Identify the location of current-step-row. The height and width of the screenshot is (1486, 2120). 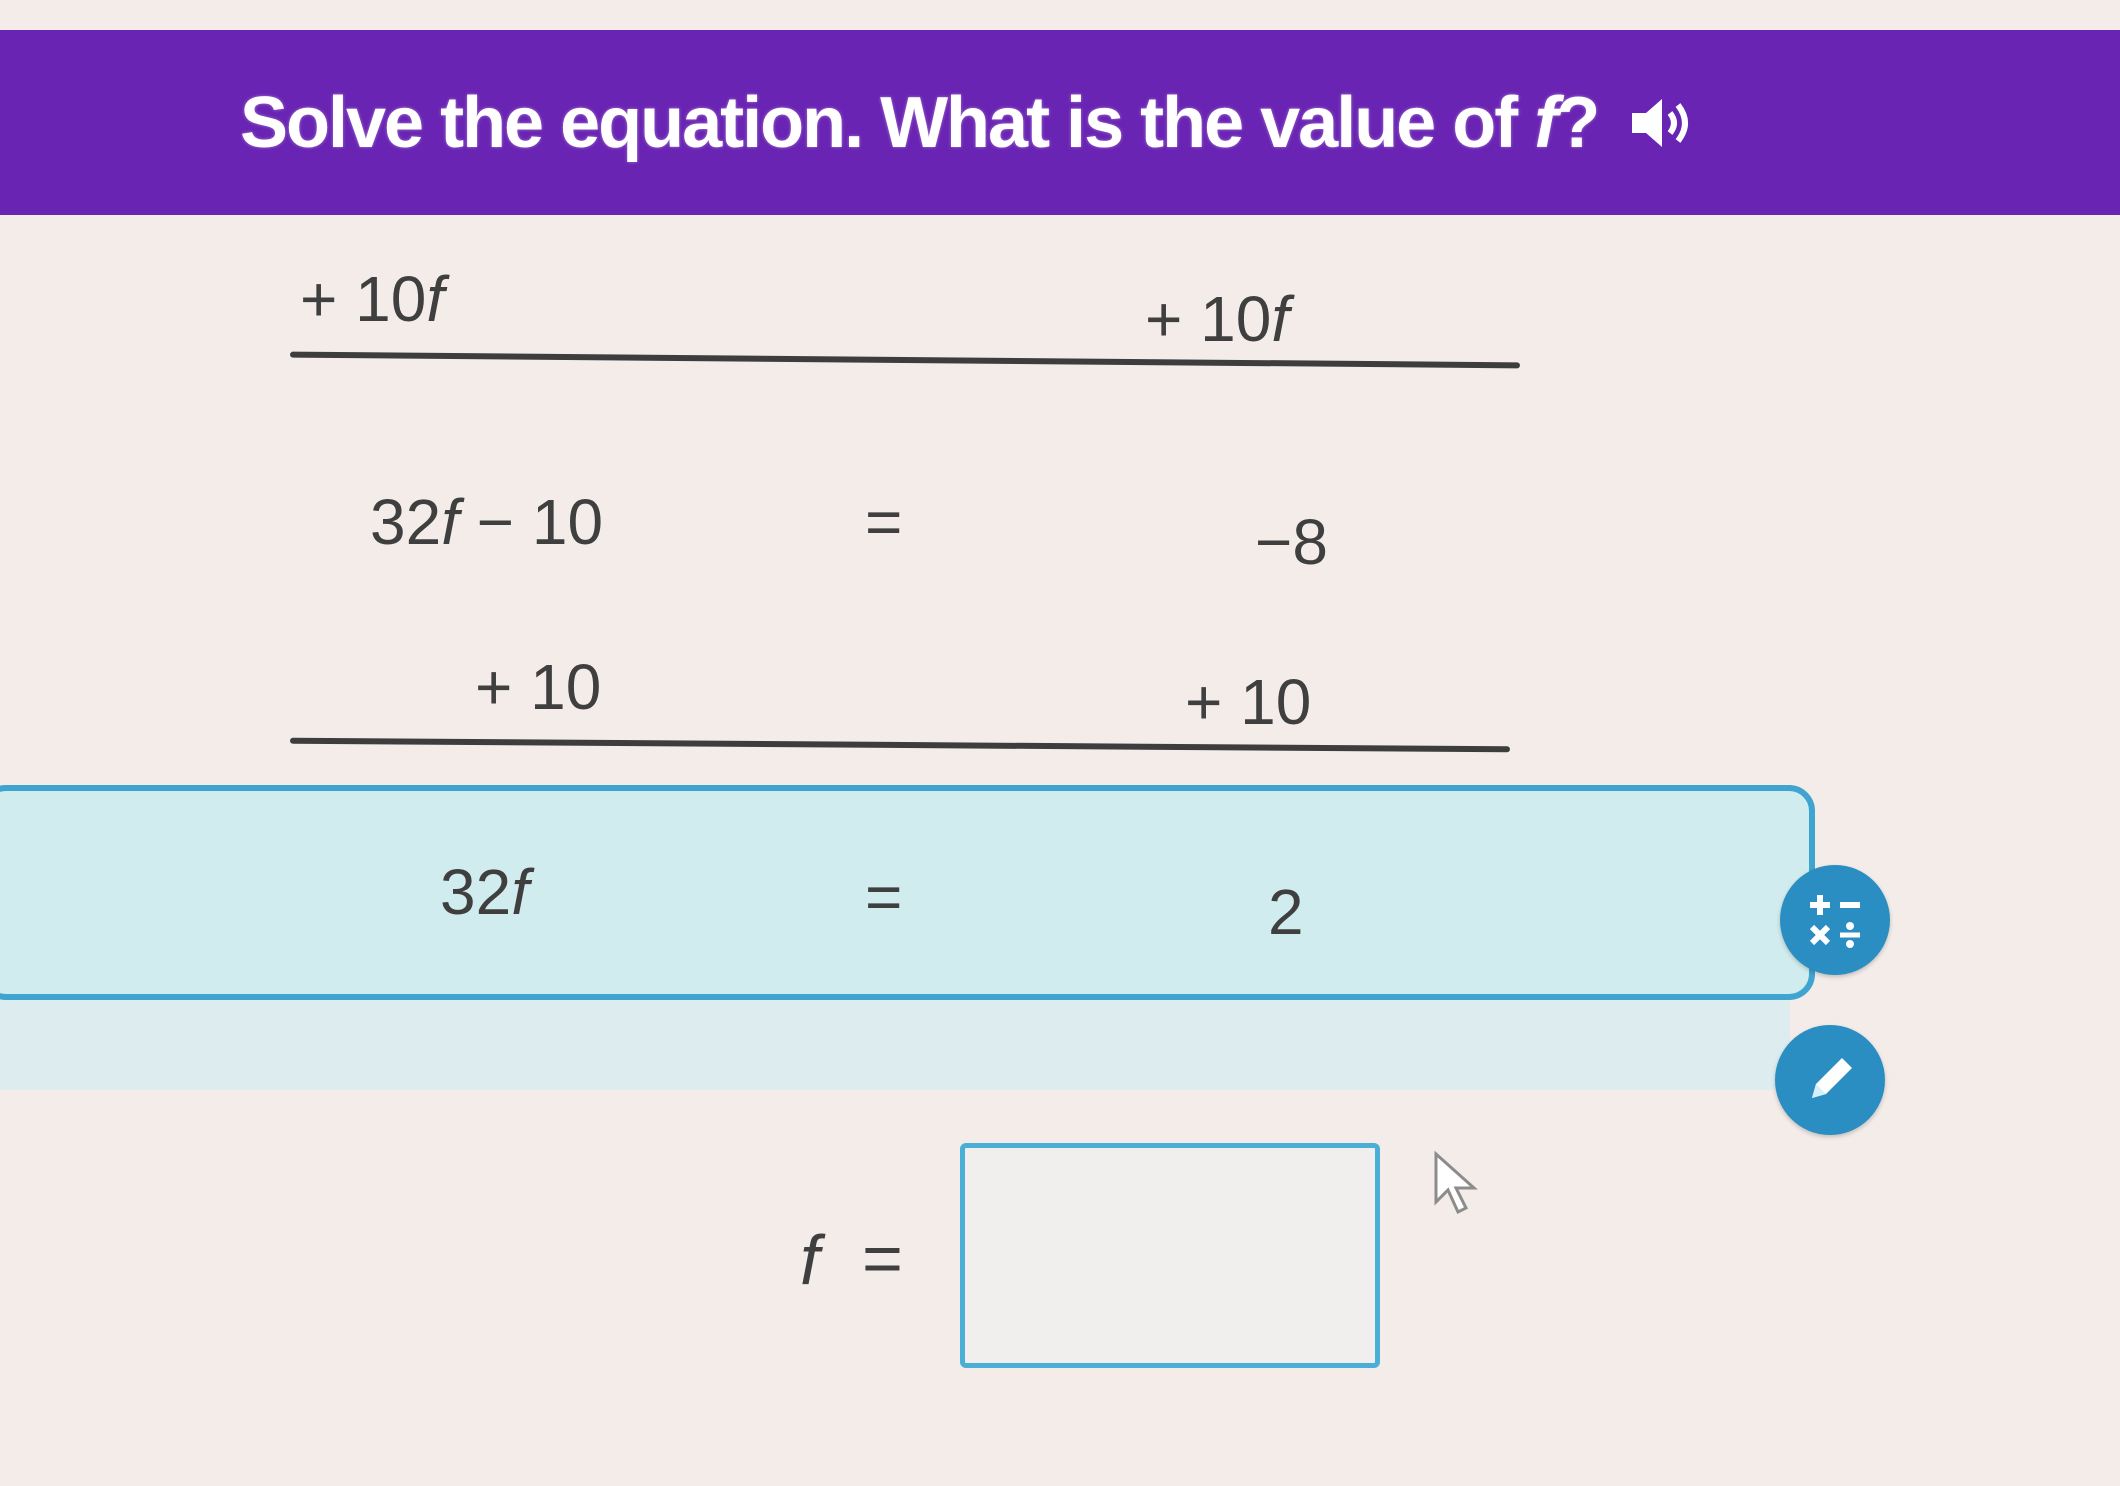
(907, 892).